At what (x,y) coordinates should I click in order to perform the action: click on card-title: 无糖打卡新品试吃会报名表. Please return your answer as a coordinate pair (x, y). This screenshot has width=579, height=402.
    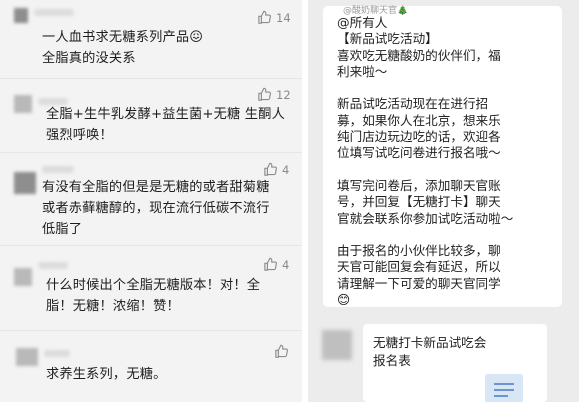
    Looking at the image, I should click on (430, 351).